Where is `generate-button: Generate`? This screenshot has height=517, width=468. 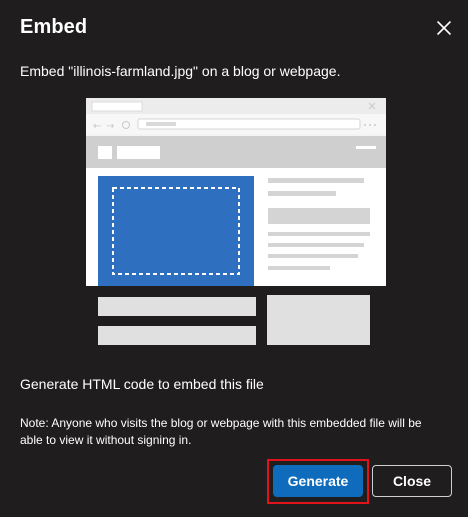
generate-button: Generate is located at coordinates (318, 481).